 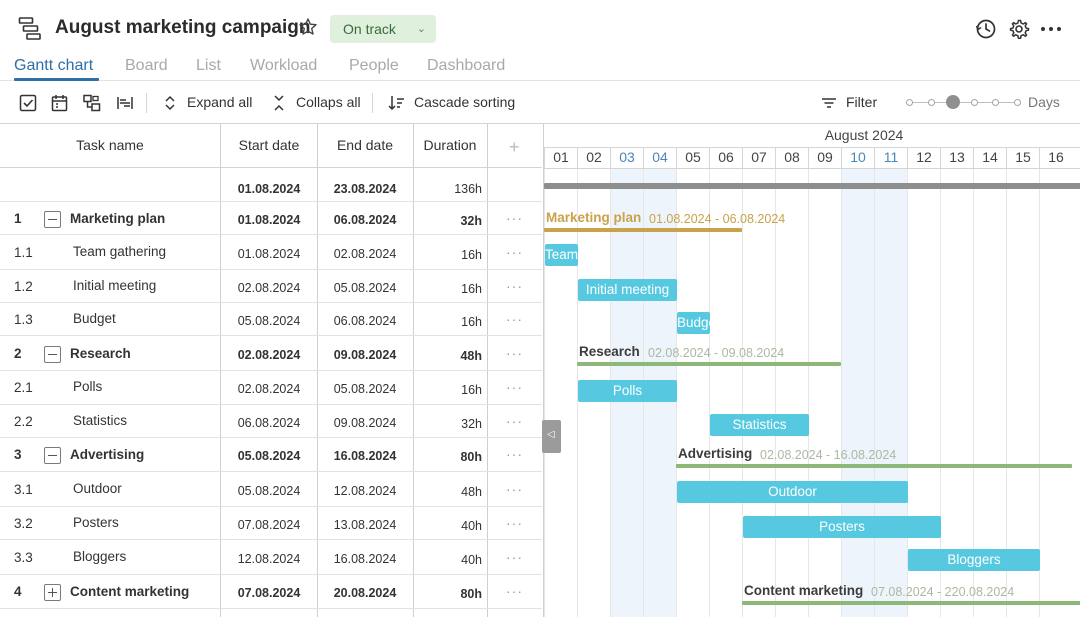 What do you see at coordinates (812, 186) in the screenshot?
I see `project-summary-bar` at bounding box center [812, 186].